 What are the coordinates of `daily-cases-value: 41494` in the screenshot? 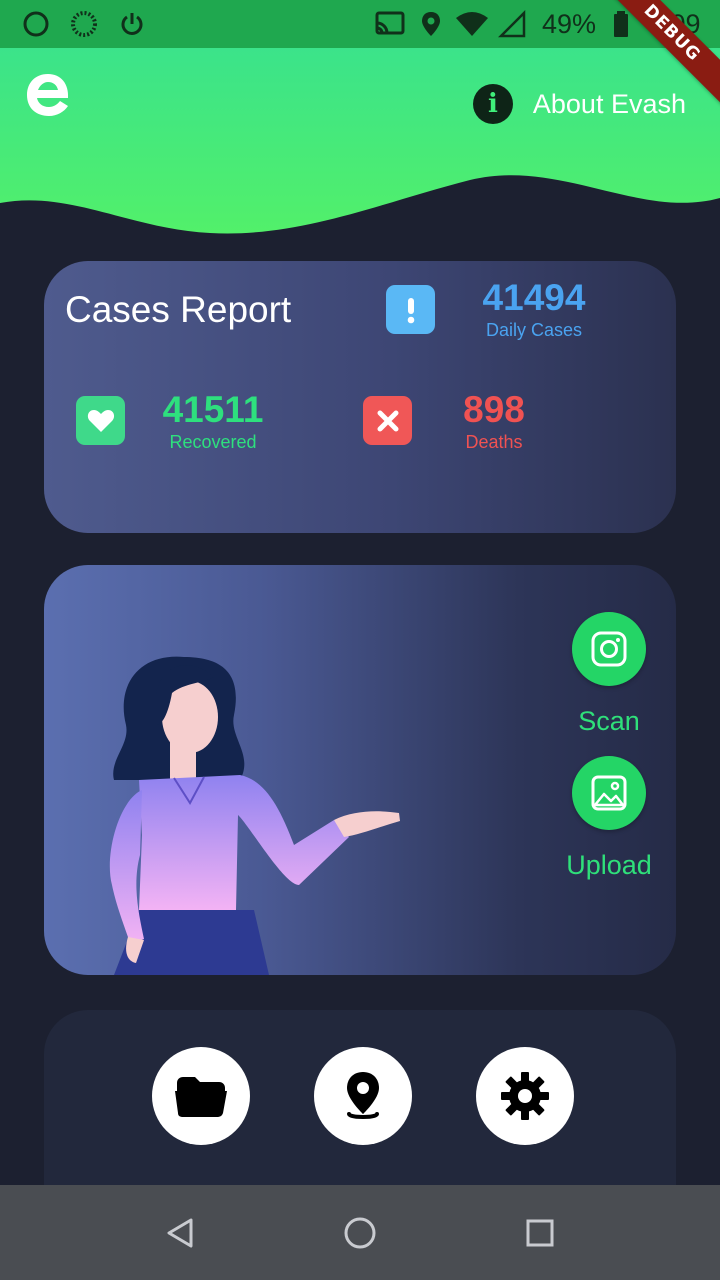 It's located at (534, 297).